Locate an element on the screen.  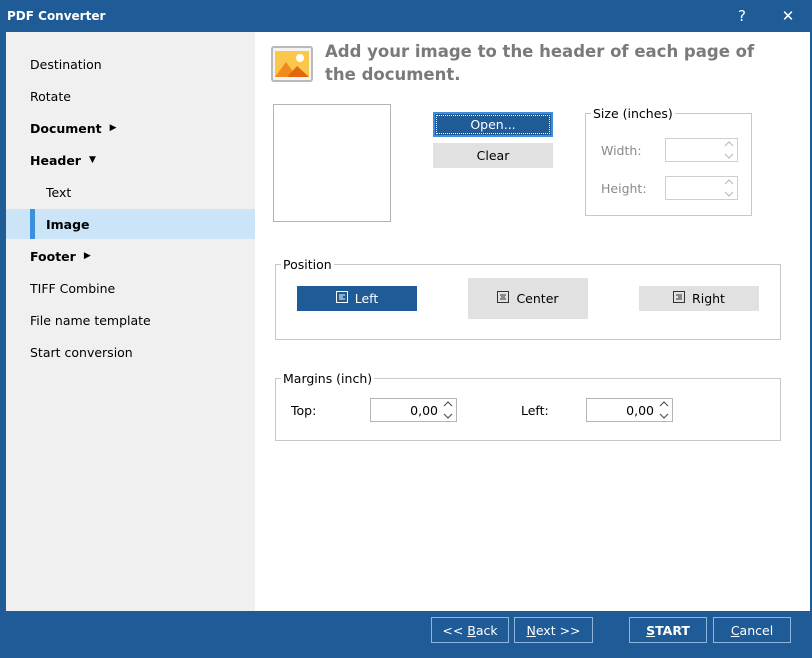
position-left-button: Left is located at coordinates (357, 298).